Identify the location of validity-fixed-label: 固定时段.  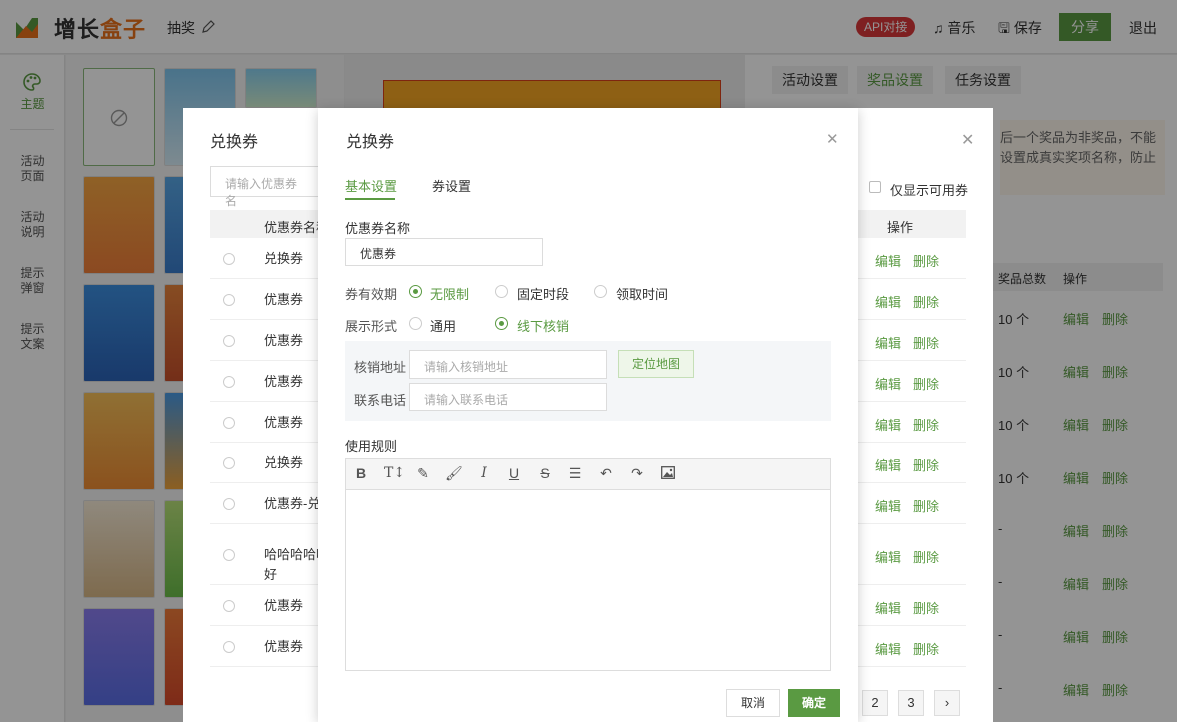
(543, 293).